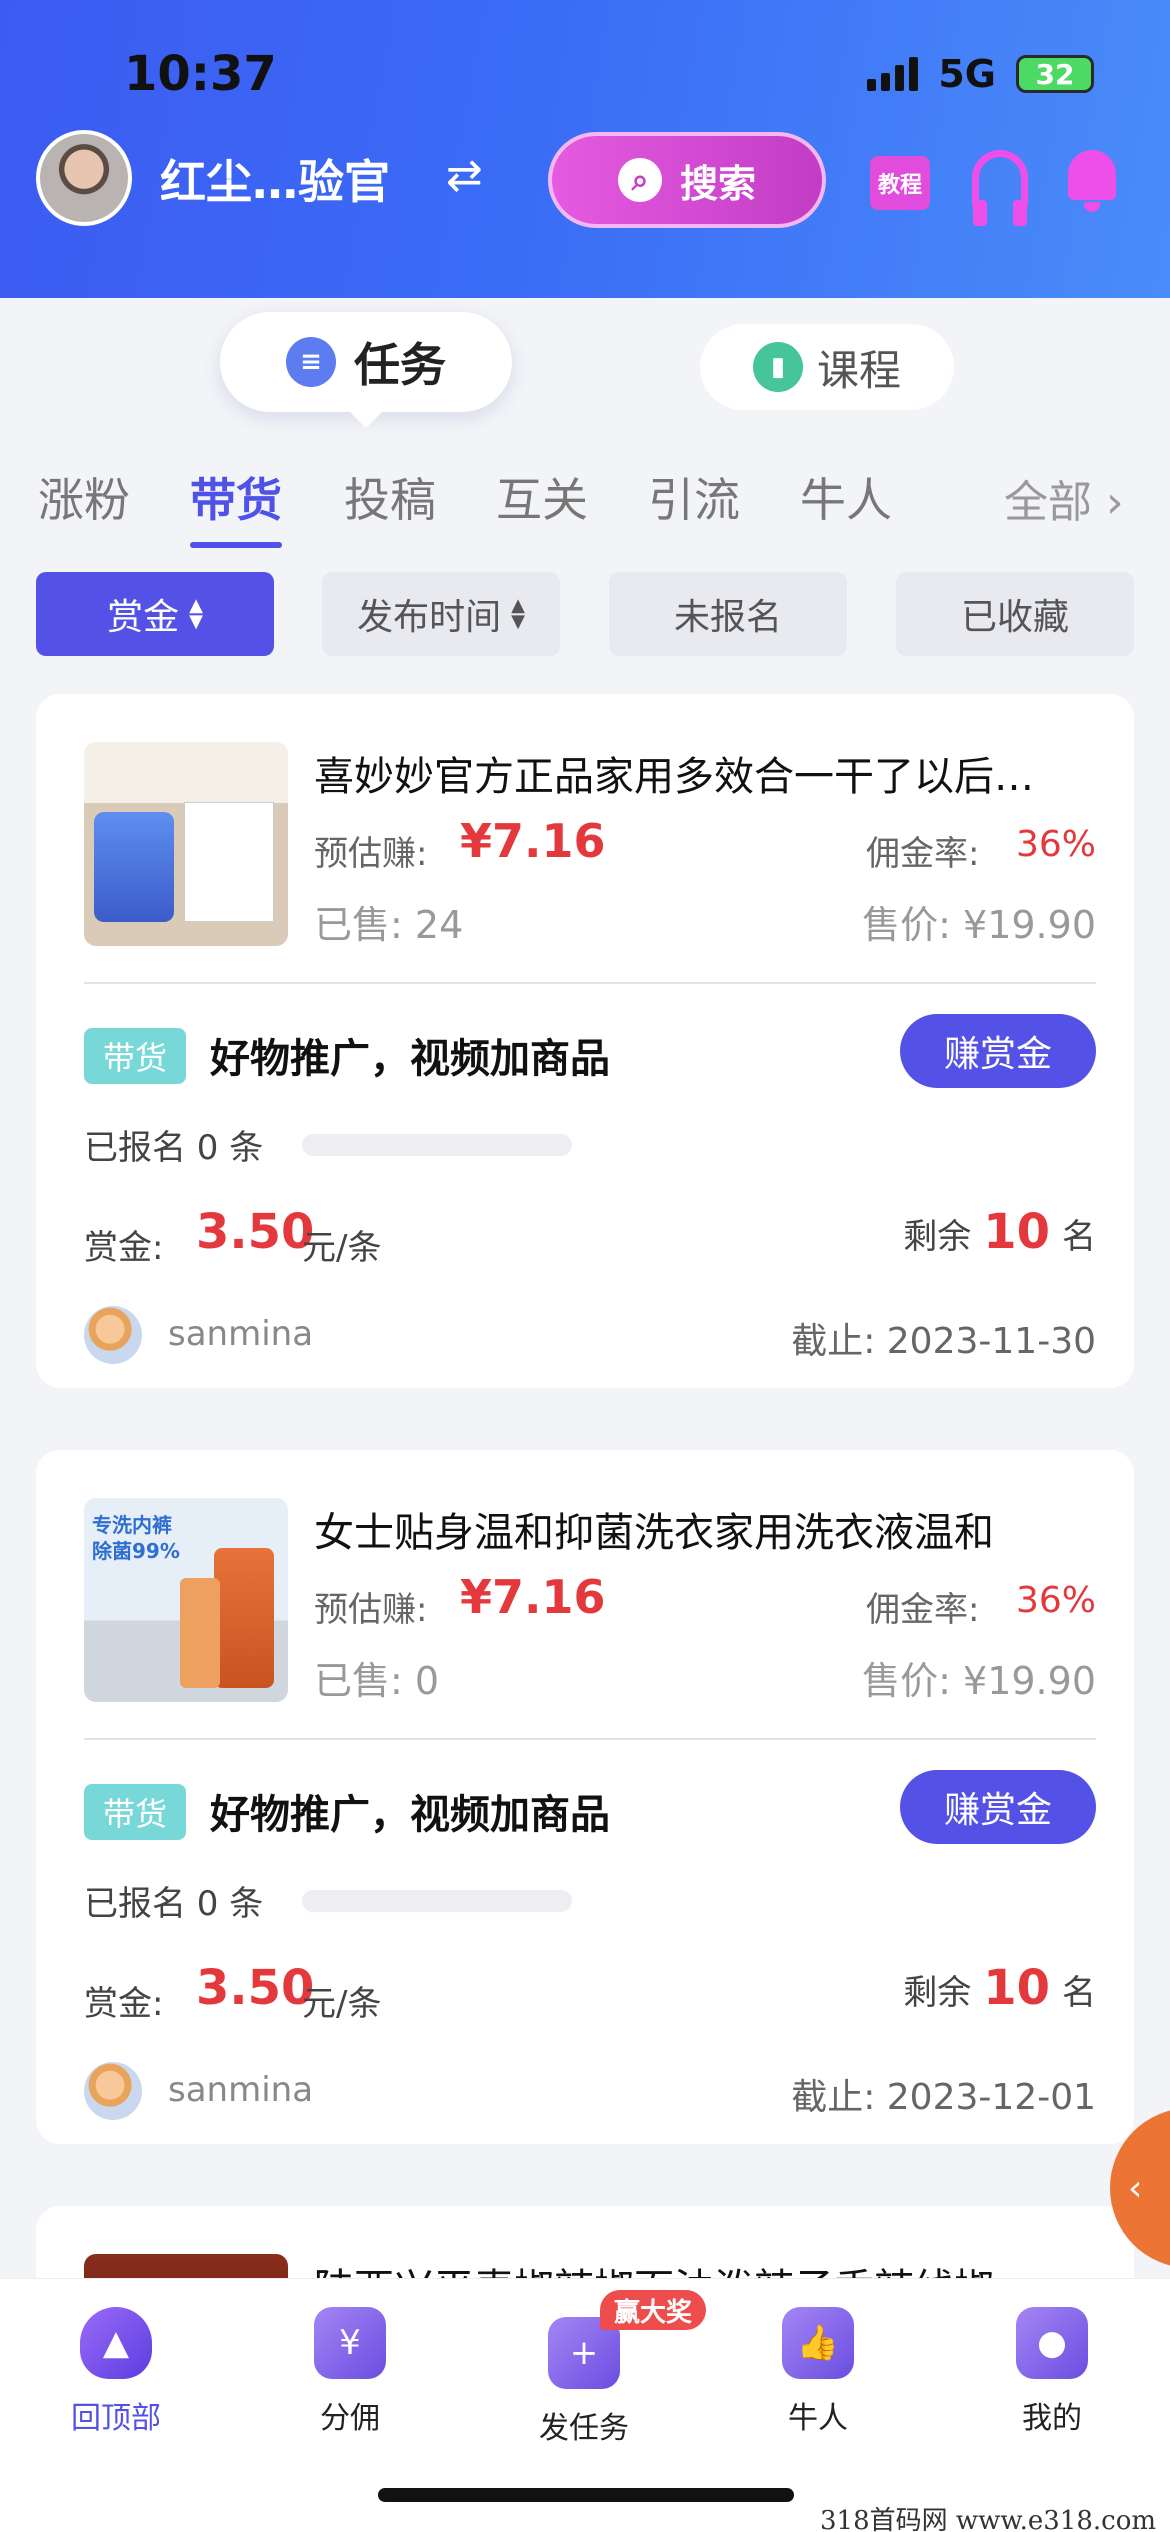  What do you see at coordinates (196, 613) in the screenshot?
I see `sort-icon: ▲ ▼` at bounding box center [196, 613].